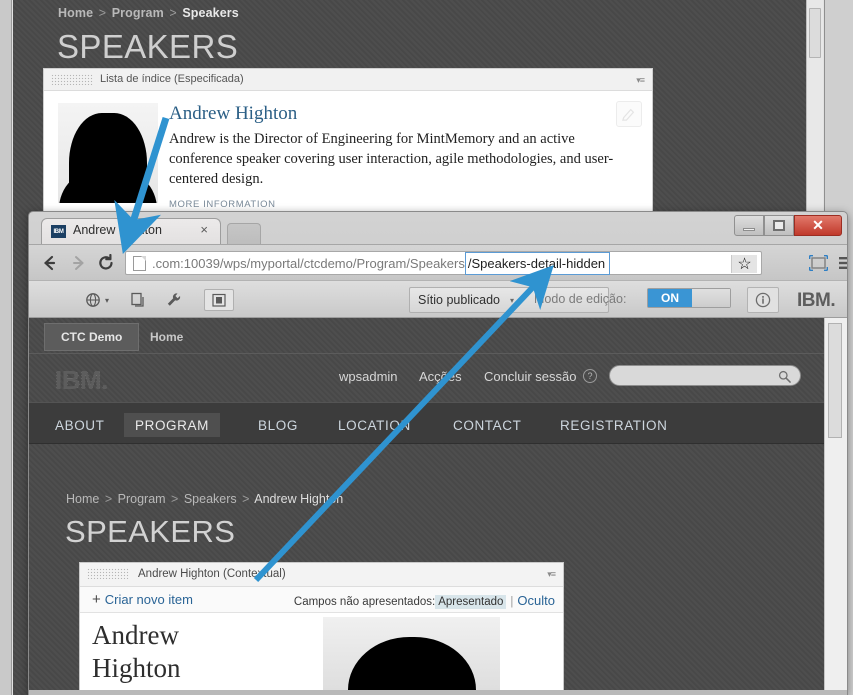 The width and height of the screenshot is (853, 695). What do you see at coordinates (136, 668) in the screenshot?
I see `detail-speaker-lastname: Highton` at bounding box center [136, 668].